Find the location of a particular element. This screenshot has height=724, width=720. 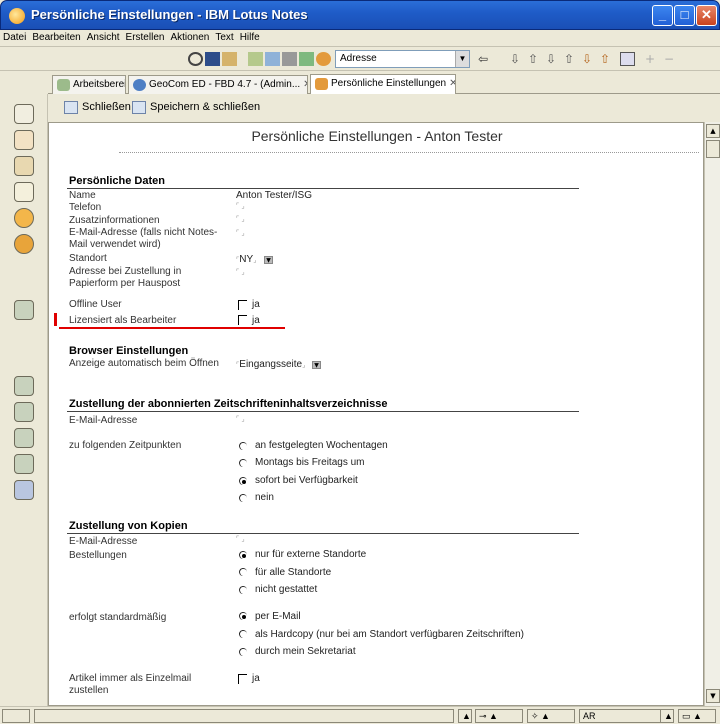

maximize-icon: □ is located at coordinates (684, 14).